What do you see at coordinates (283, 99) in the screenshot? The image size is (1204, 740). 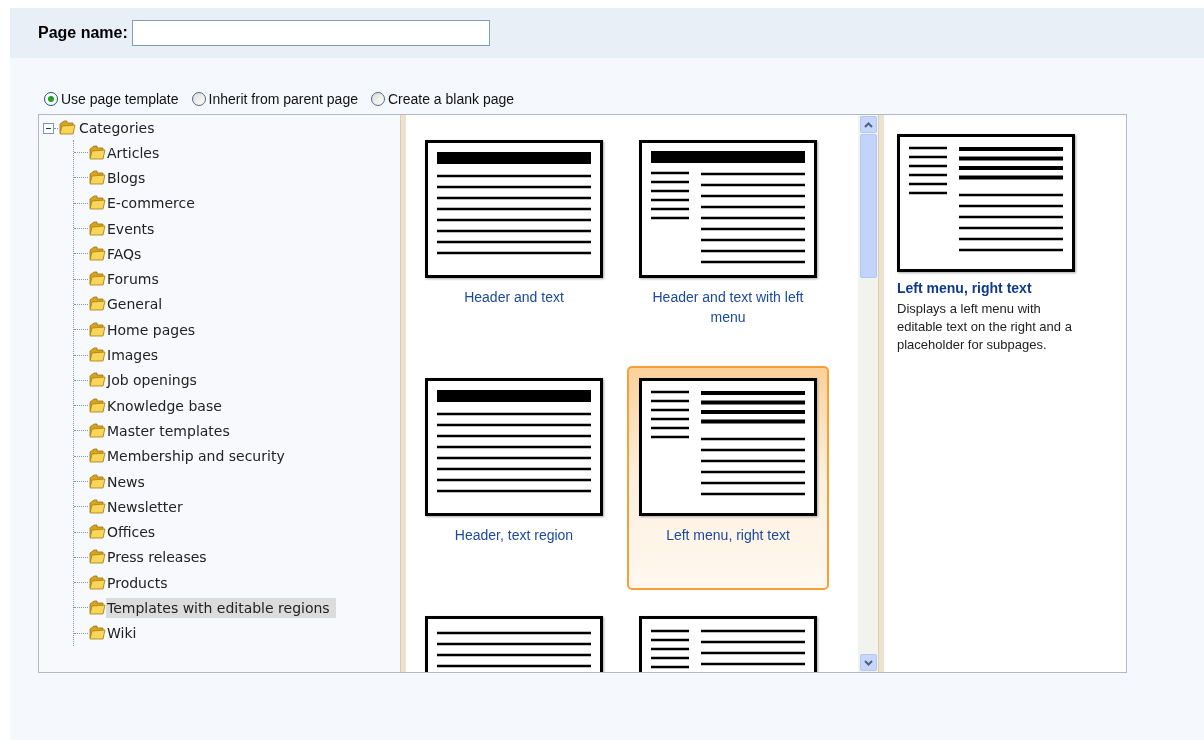 I see `radio-label: Inherit from parent page` at bounding box center [283, 99].